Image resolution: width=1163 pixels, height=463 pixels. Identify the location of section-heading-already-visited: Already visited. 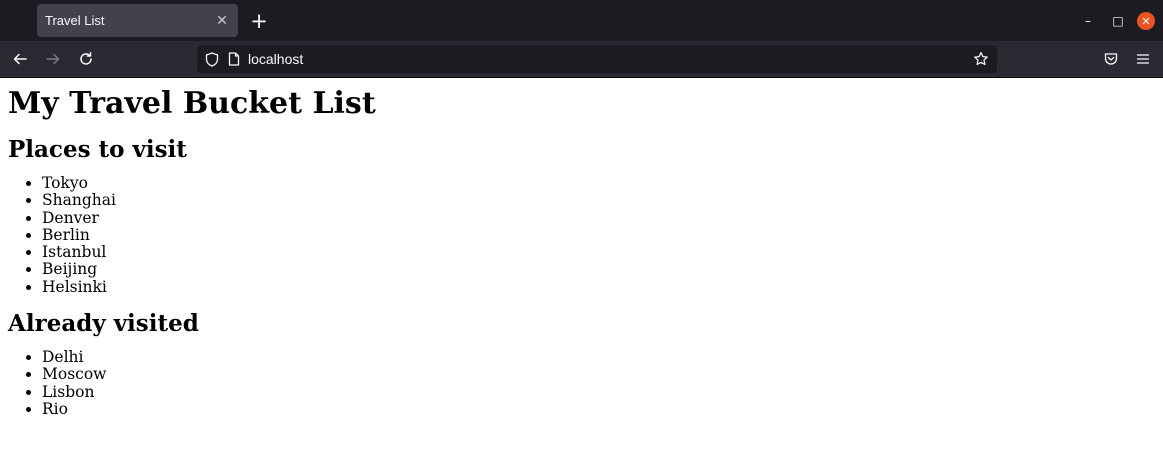
(103, 324).